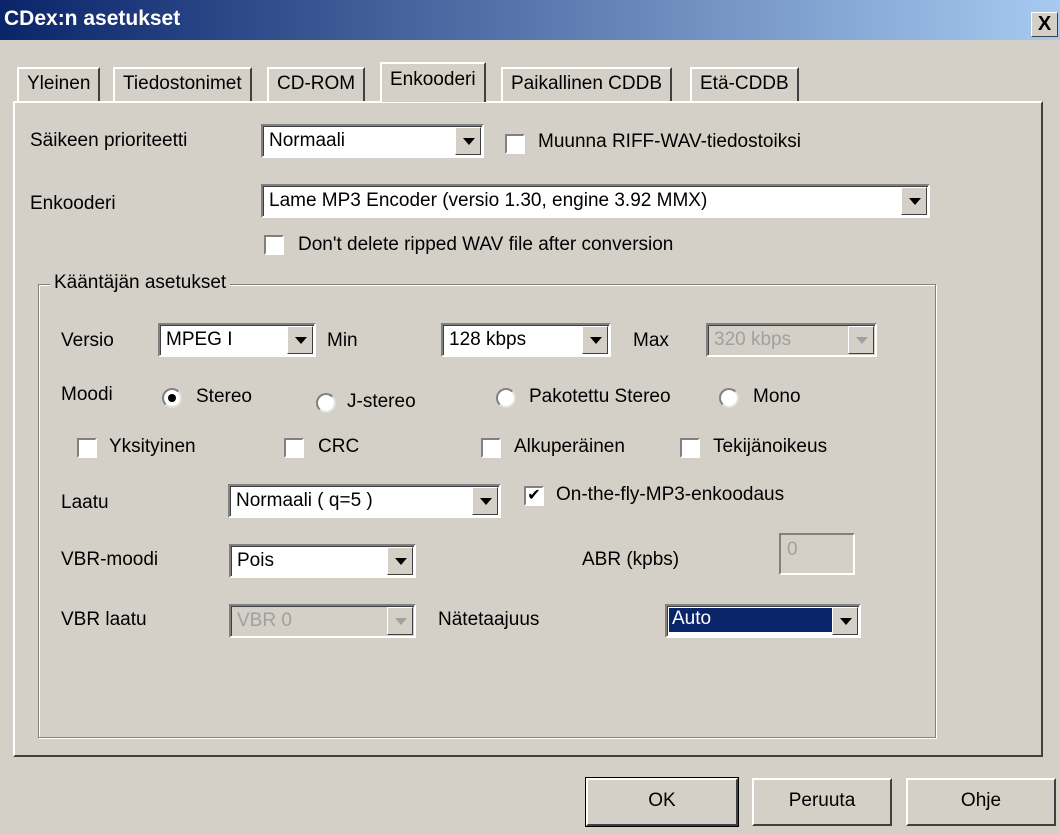 The image size is (1060, 834). What do you see at coordinates (600, 396) in the screenshot?
I see `radio-forced-stereo-label: Pakotettu Stereo` at bounding box center [600, 396].